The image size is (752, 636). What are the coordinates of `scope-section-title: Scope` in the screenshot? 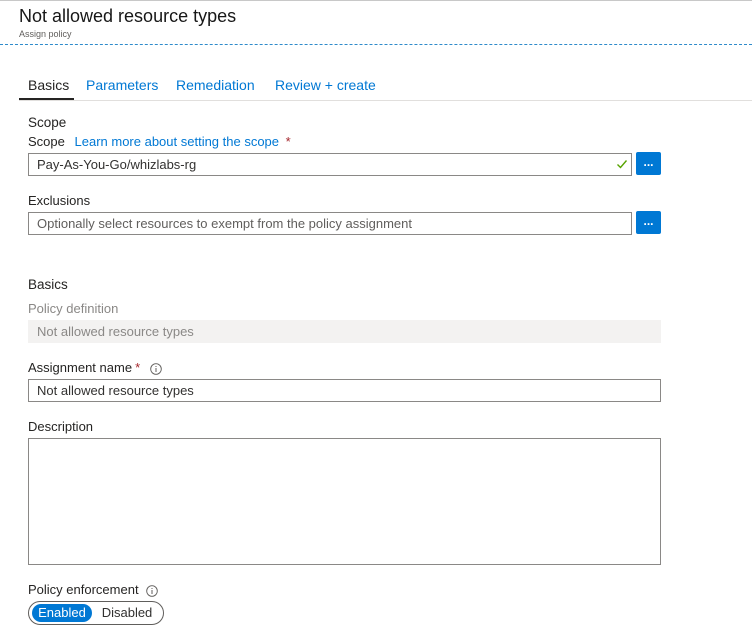 It's located at (47, 122).